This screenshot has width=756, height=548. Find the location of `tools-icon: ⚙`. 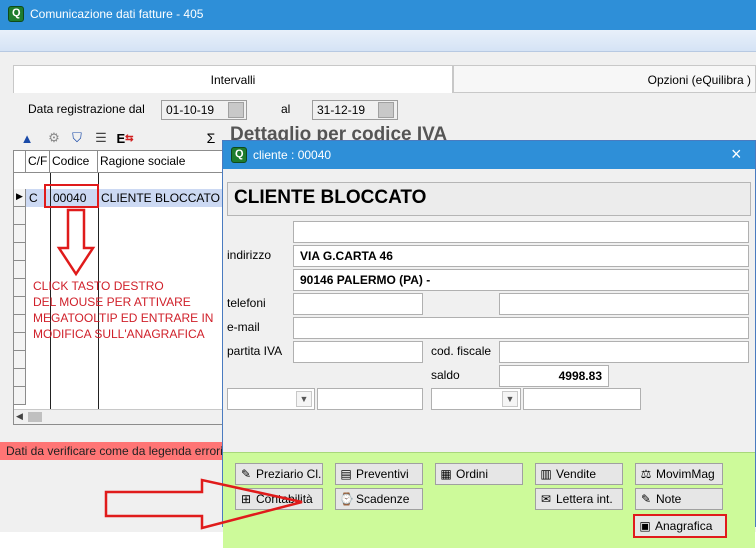

tools-icon: ⚙ is located at coordinates (54, 137).